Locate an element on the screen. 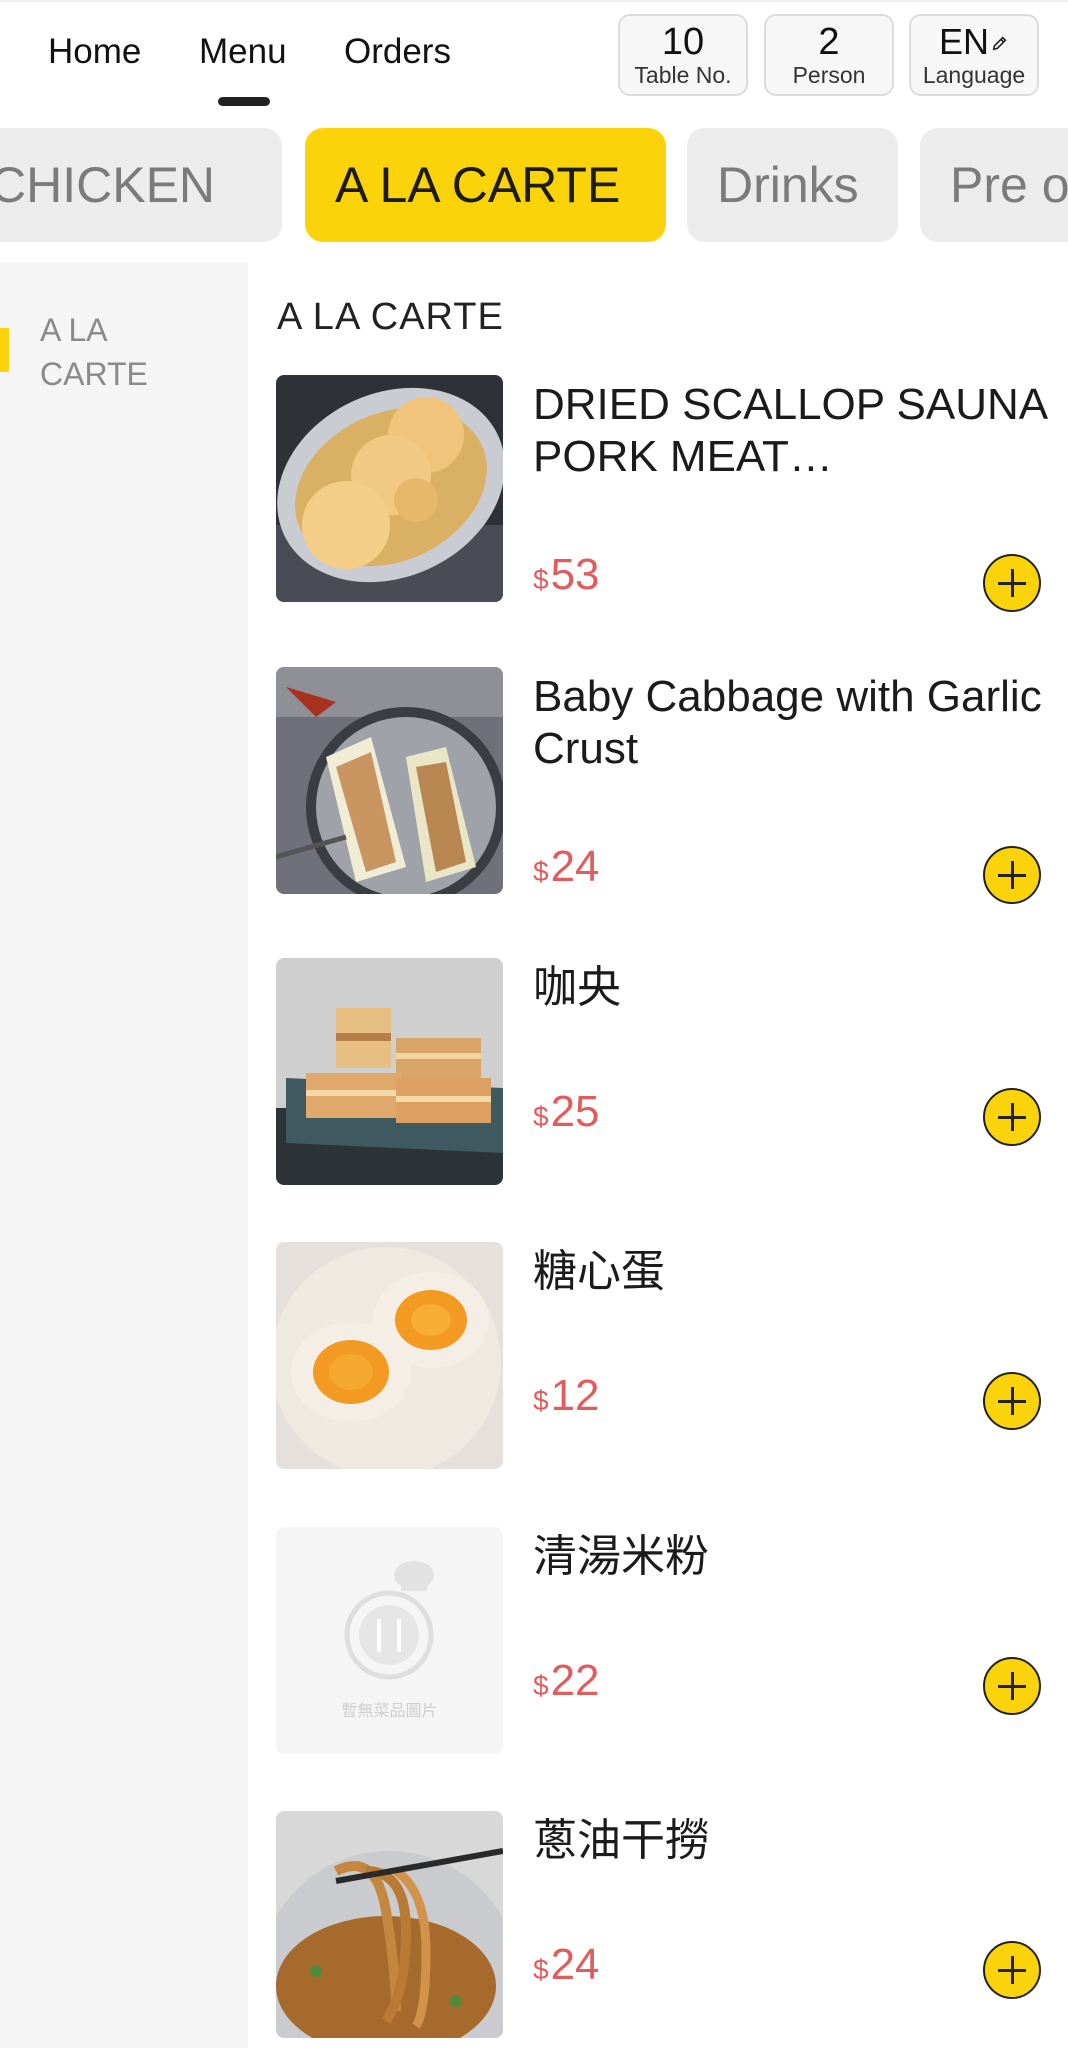  pencil-icon is located at coordinates (999, 43).